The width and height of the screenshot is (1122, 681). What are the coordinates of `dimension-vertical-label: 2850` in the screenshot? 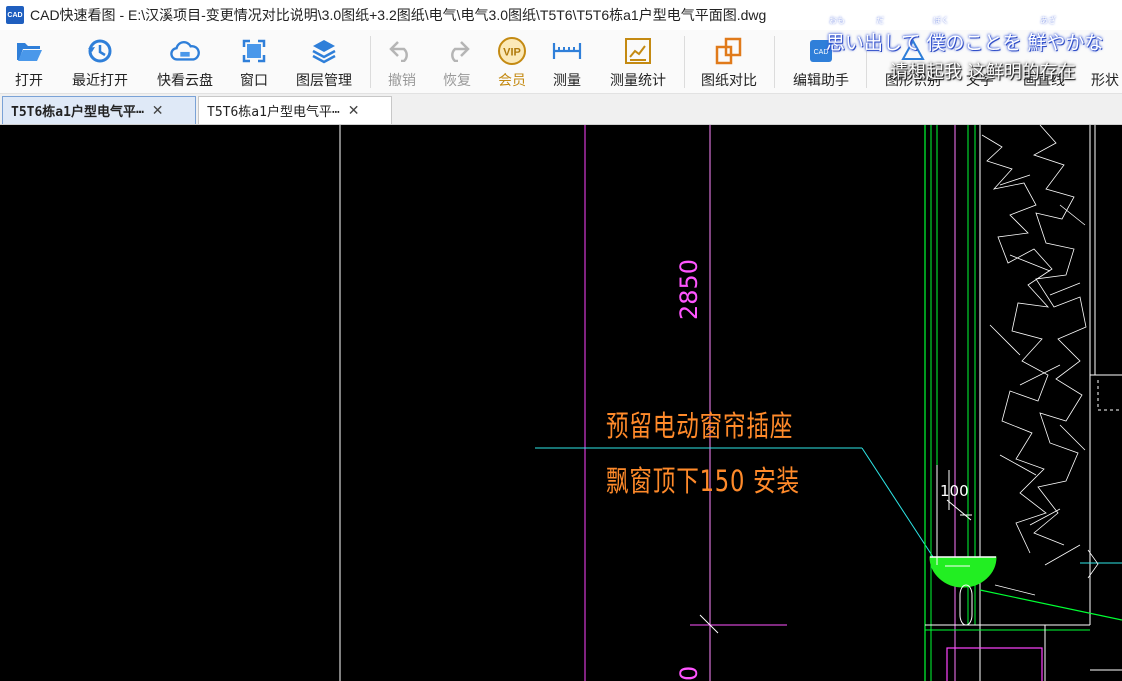 It's located at (689, 289).